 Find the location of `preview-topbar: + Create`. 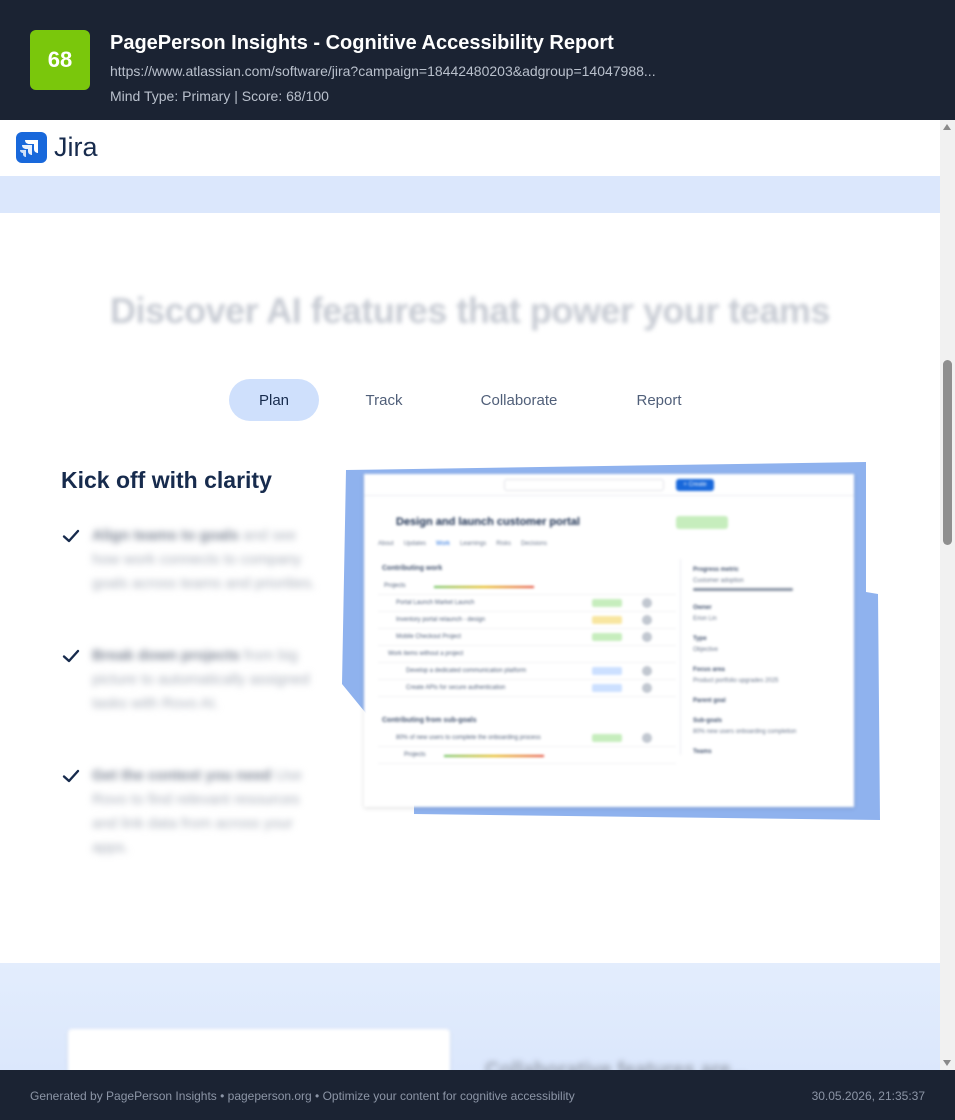

preview-topbar: + Create is located at coordinates (609, 485).